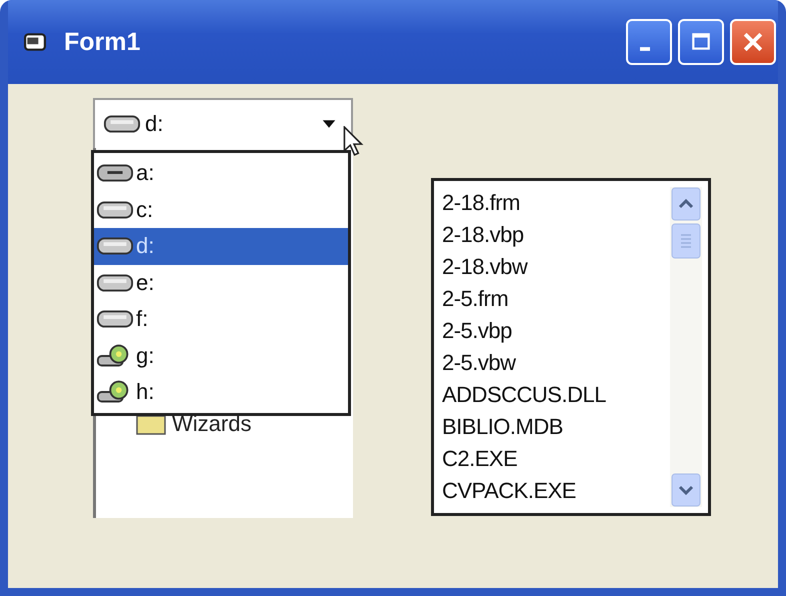 This screenshot has height=596, width=786. Describe the element at coordinates (645, 49) in the screenshot. I see `minimize-icon` at that location.